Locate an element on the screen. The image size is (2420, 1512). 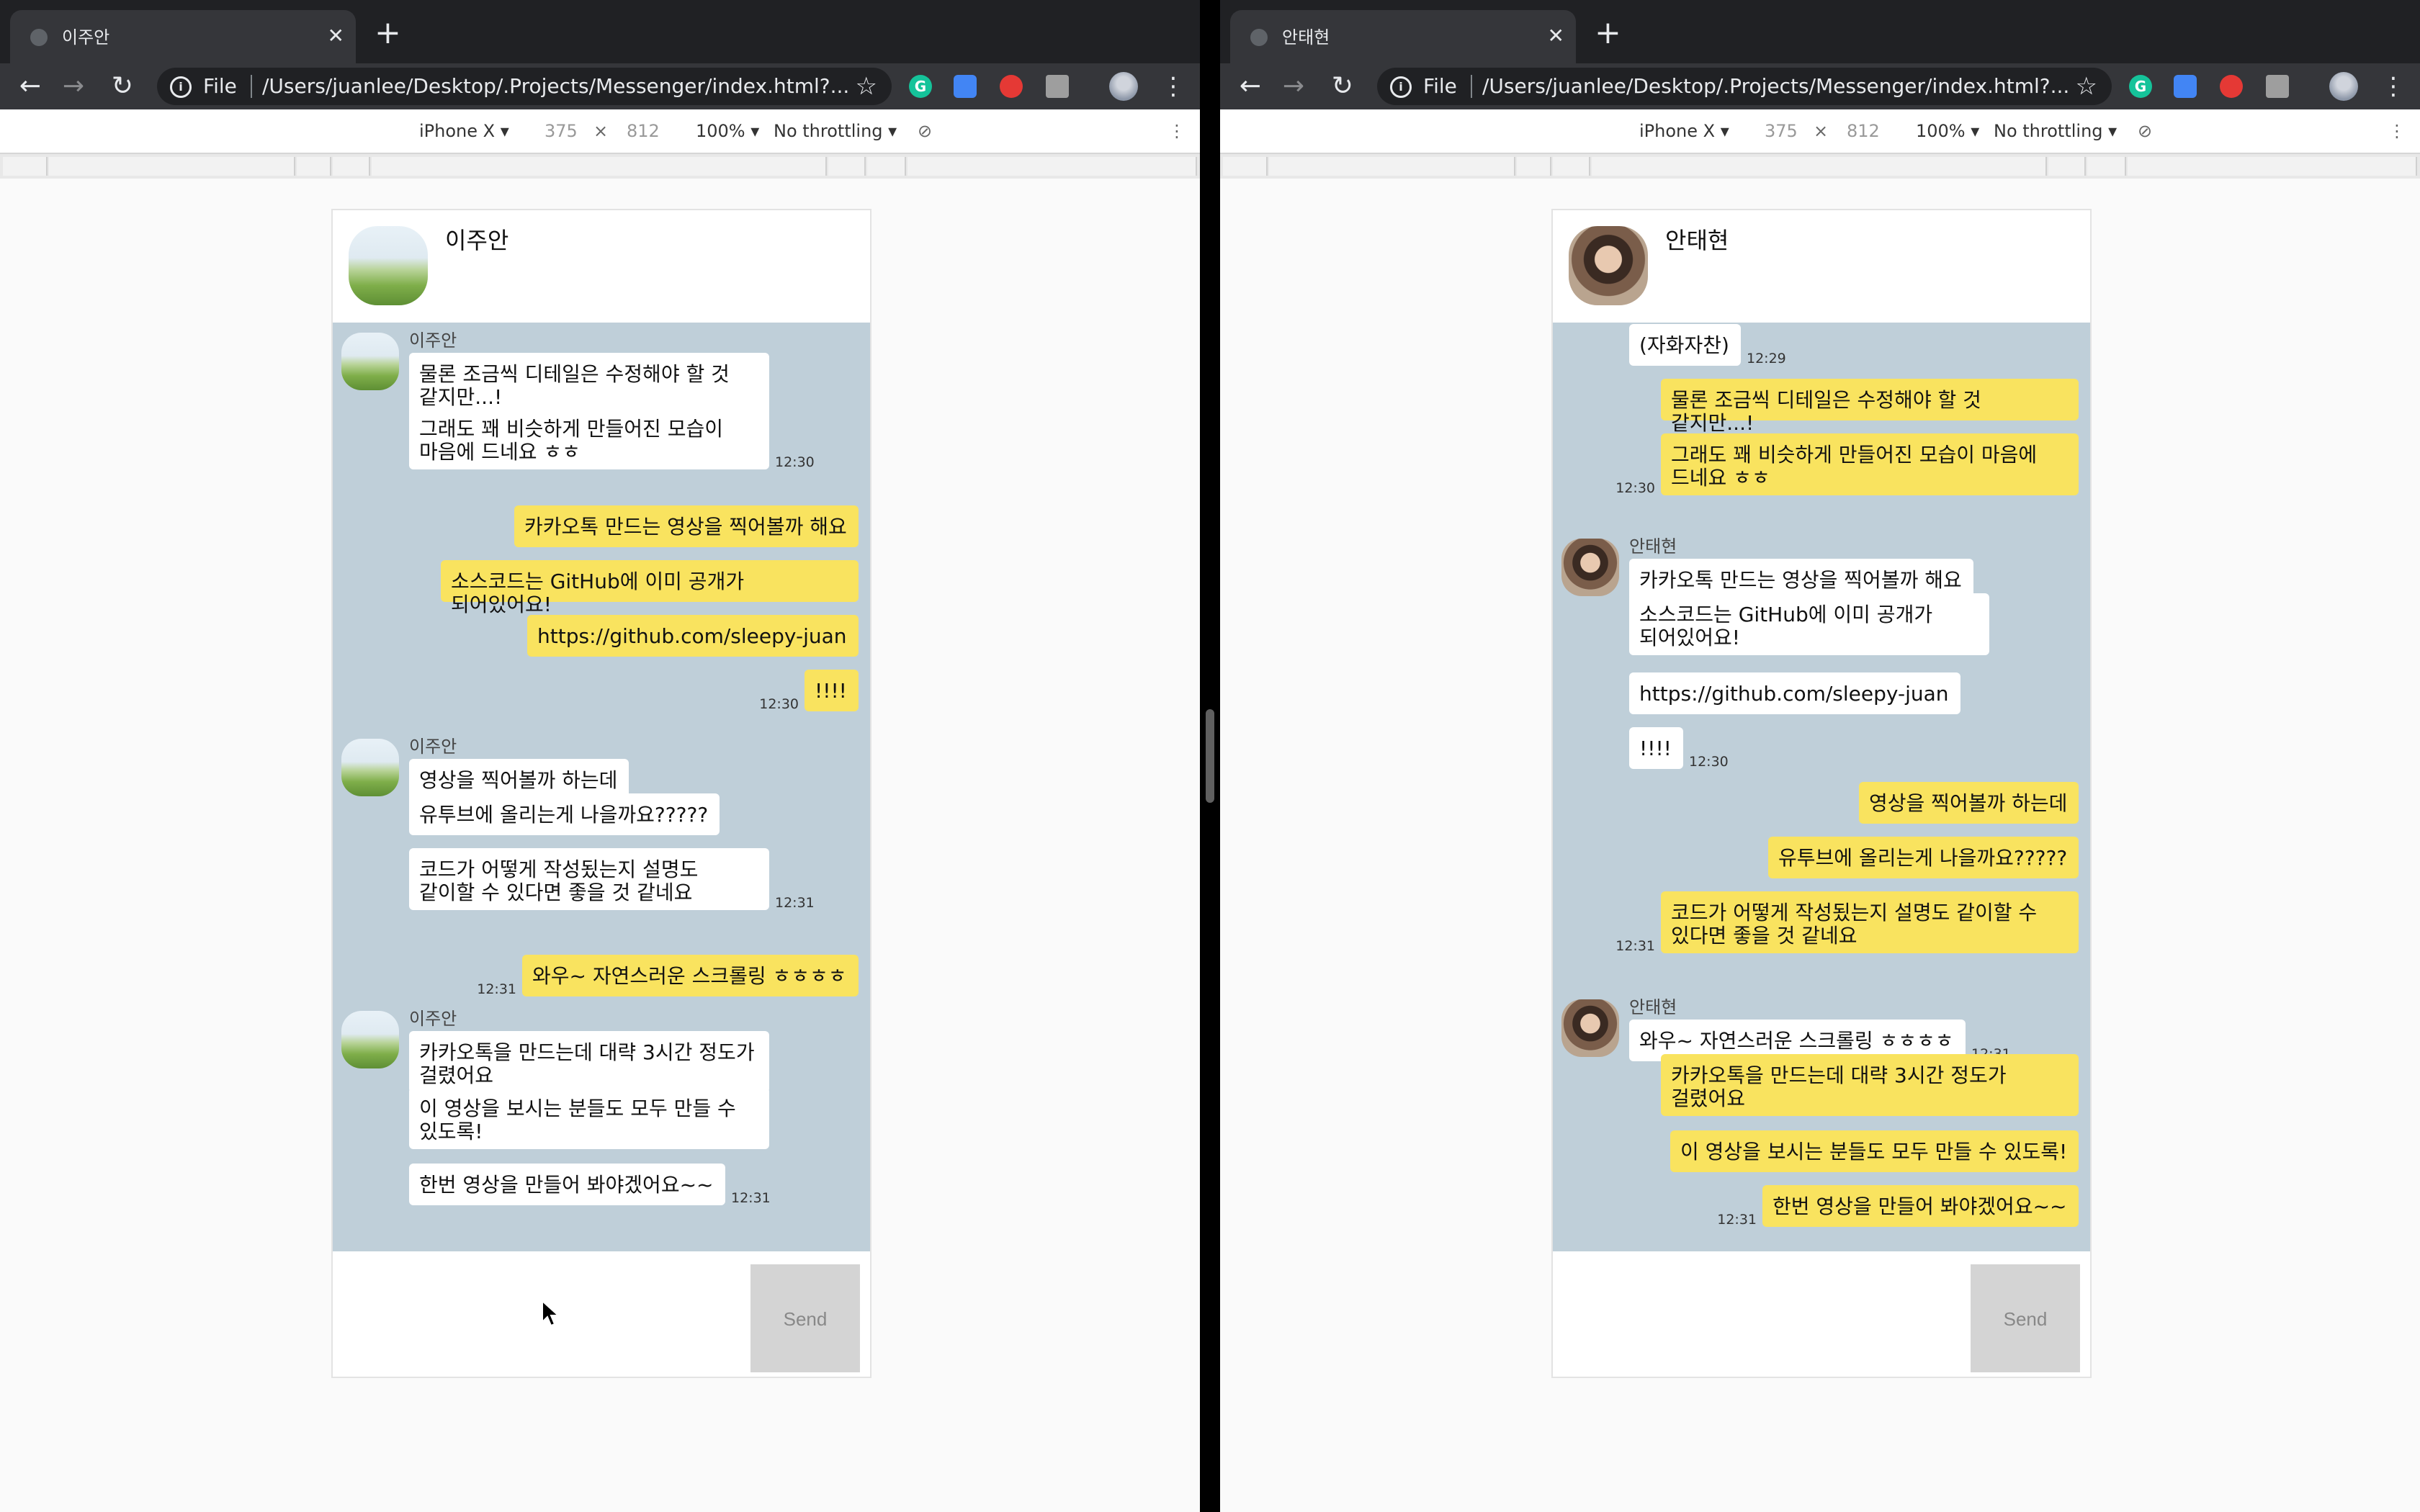
message-bubble: 와우~ 자연스러운 스크롤링 ㅎㅎㅎㅎ is located at coordinates (690, 975).